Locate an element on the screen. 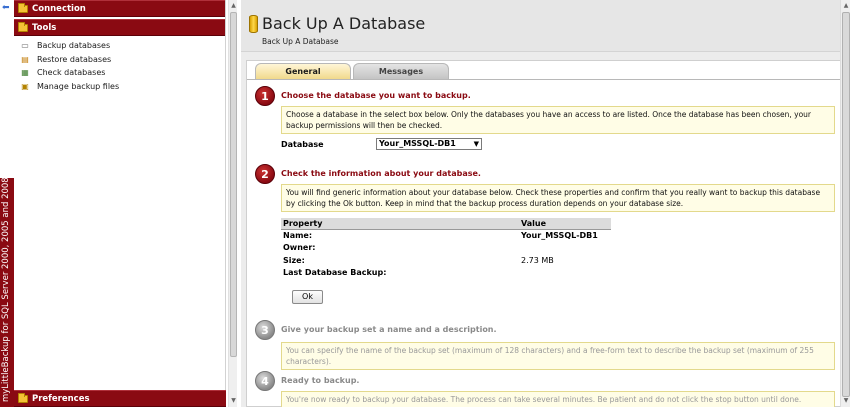  sidebar-item-manage-backup-files: ▣ Manage backup files is located at coordinates (119, 87).